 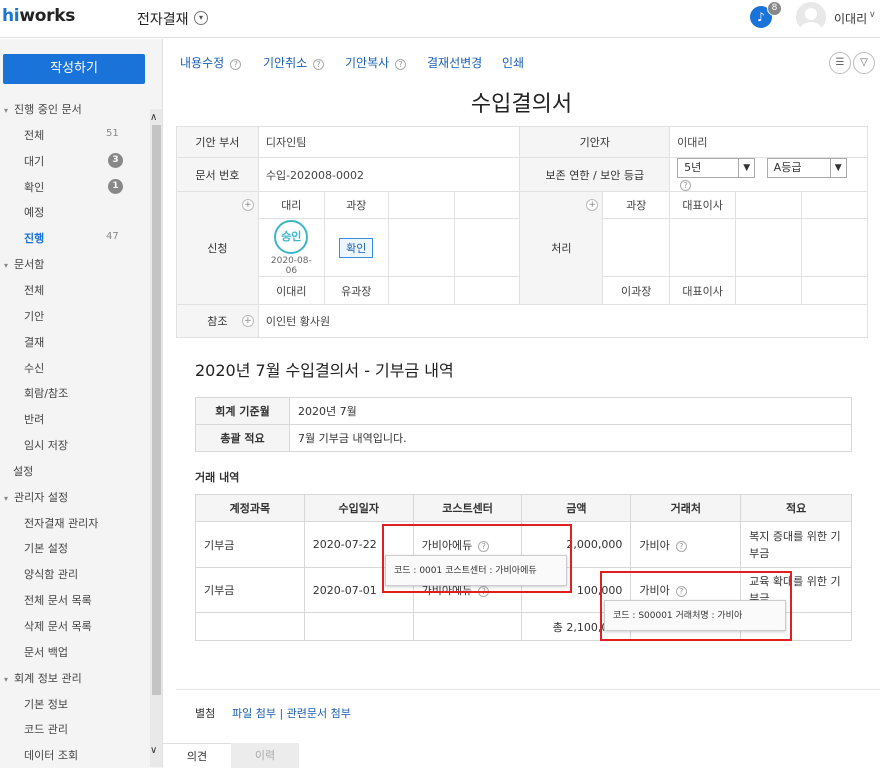 What do you see at coordinates (61, 524) in the screenshot?
I see `sidebar-item: 전자결재 관리자` at bounding box center [61, 524].